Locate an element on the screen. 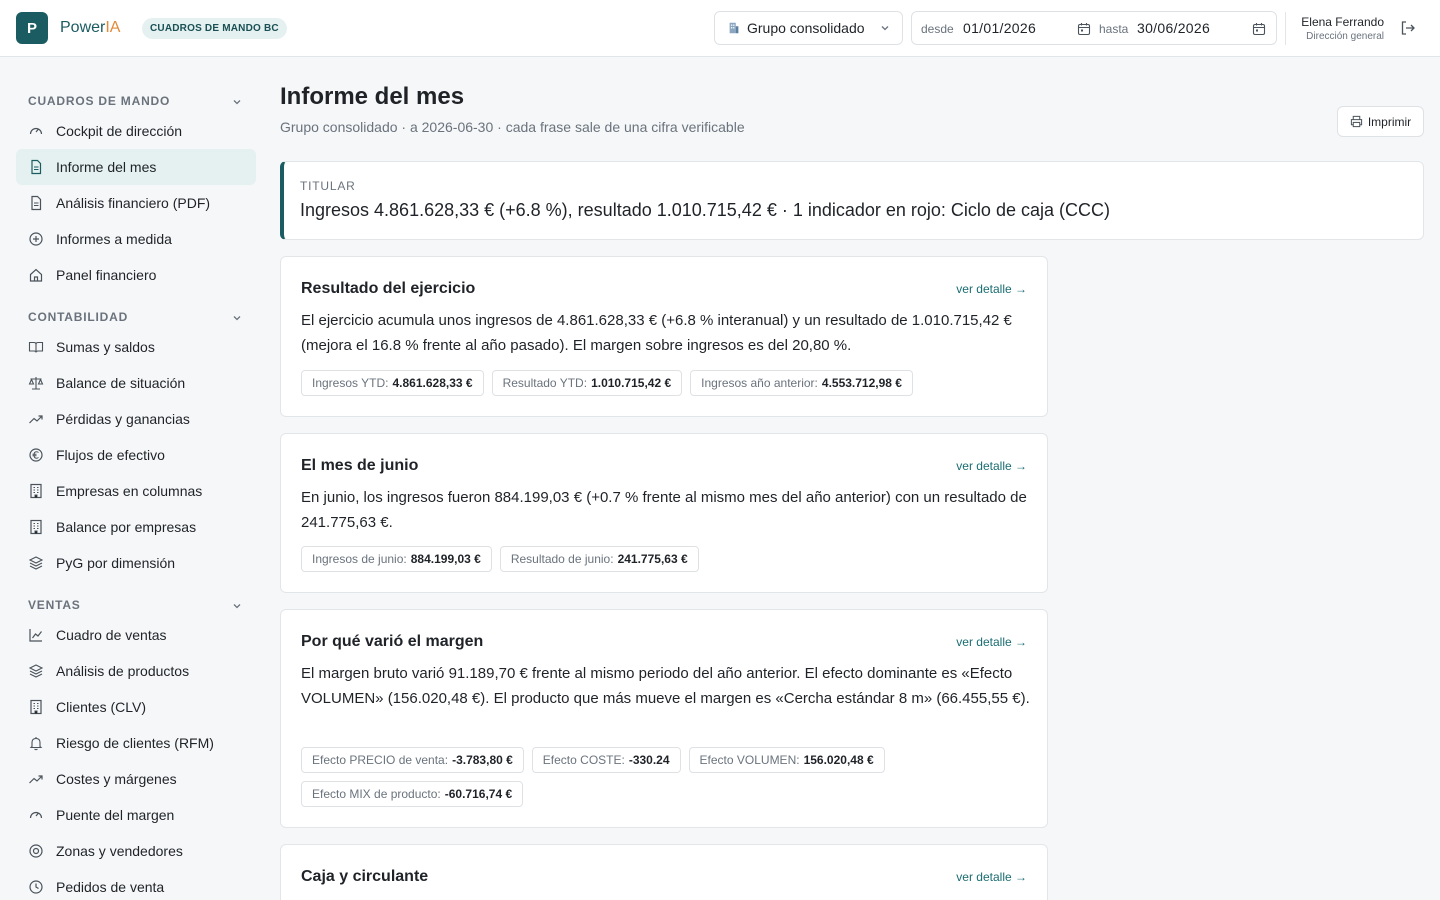 The width and height of the screenshot is (1440, 900). section-badge: CUADROS DE MANDO BC is located at coordinates (214, 28).